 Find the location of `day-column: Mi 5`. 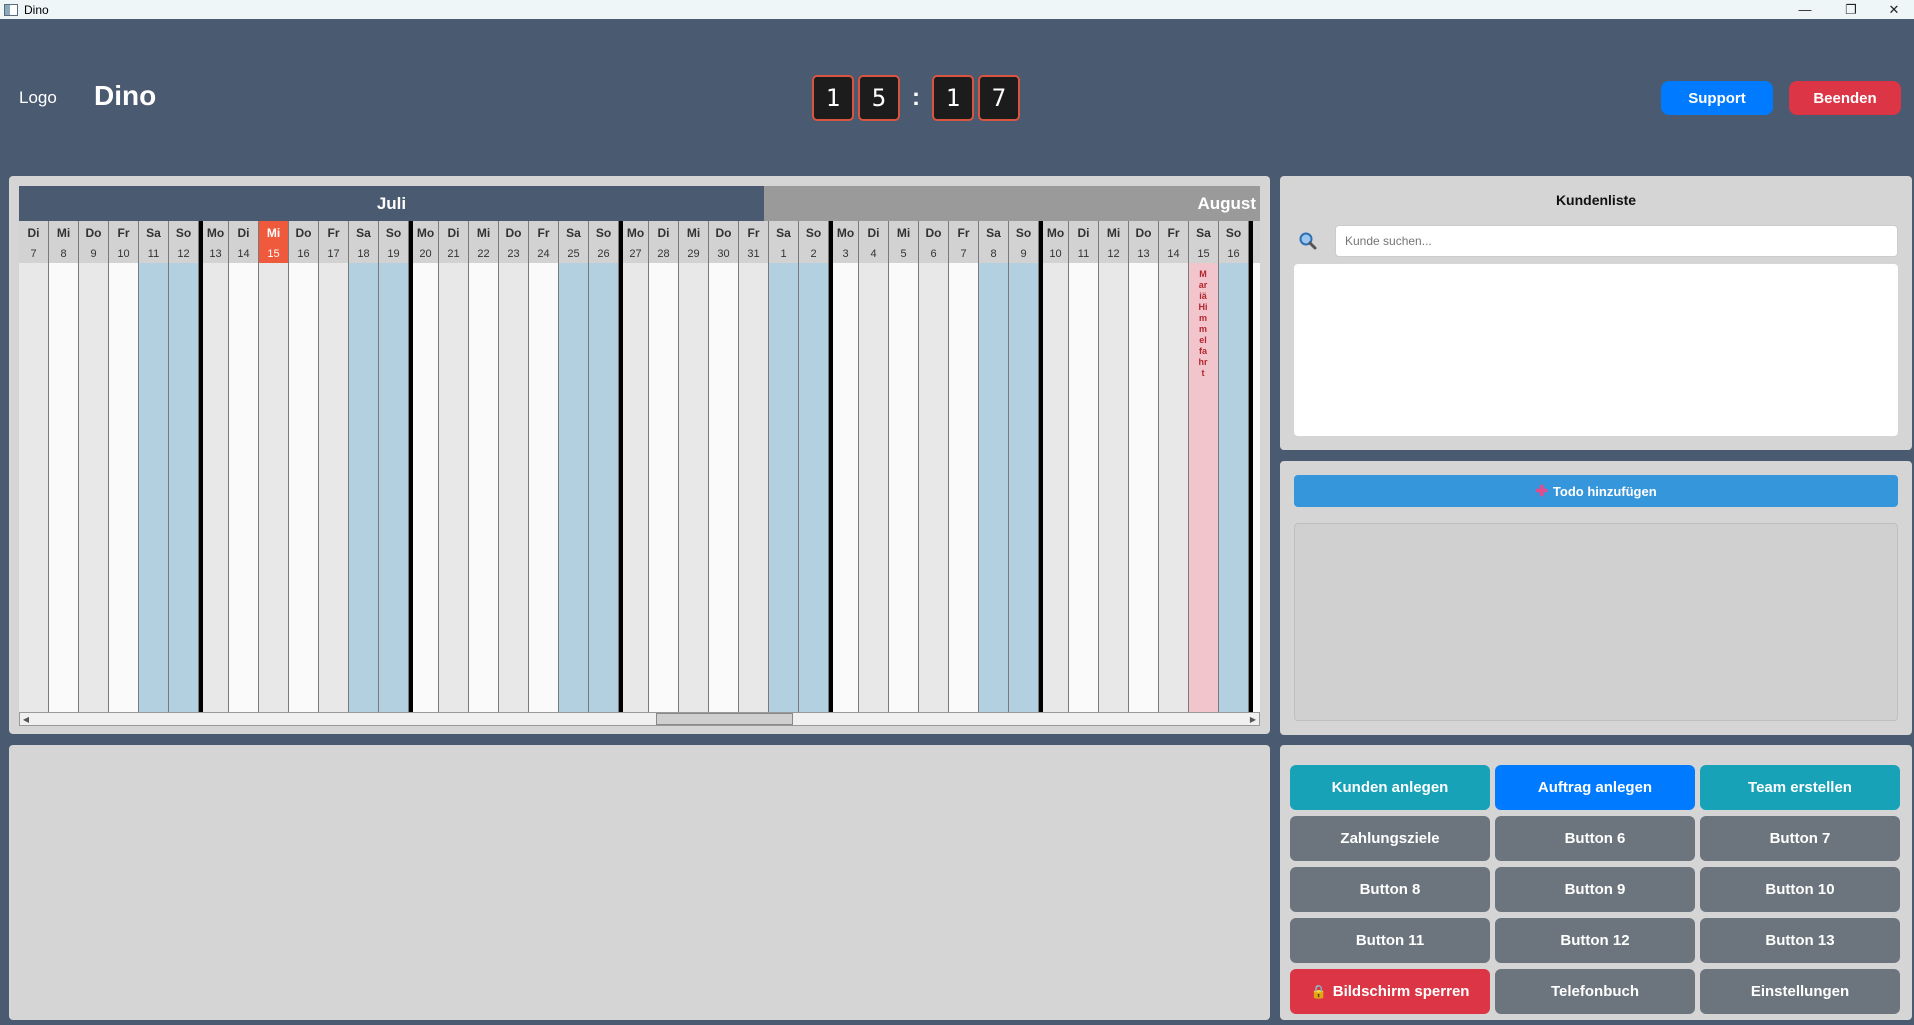

day-column: Mi 5 is located at coordinates (904, 473).